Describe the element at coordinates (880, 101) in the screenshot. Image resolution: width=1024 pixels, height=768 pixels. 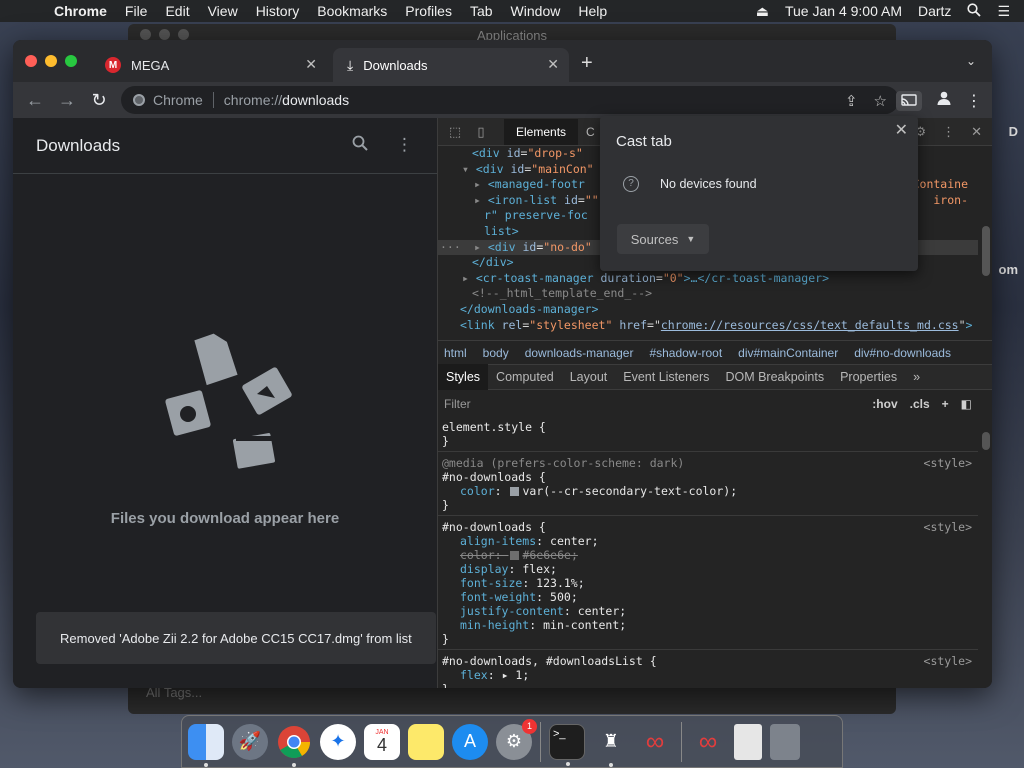
I see `bookmark-star-icon: ☆` at that location.